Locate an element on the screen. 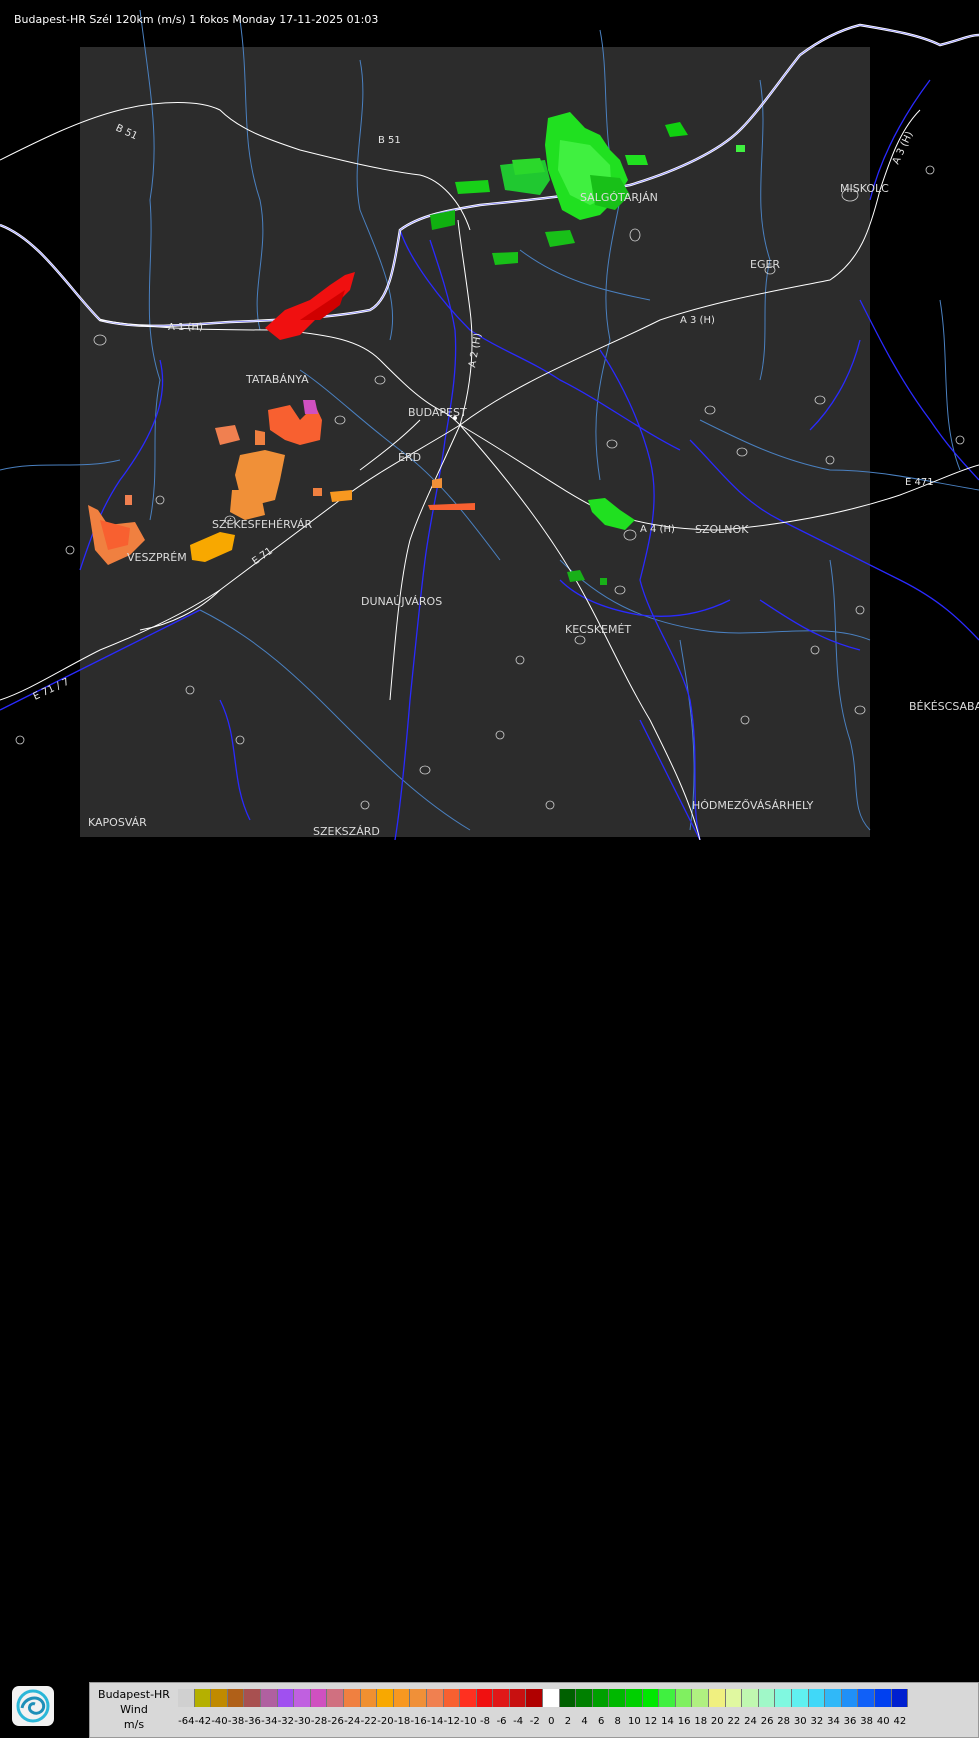  legend-tick-label: -64 is located at coordinates (186, 1721).